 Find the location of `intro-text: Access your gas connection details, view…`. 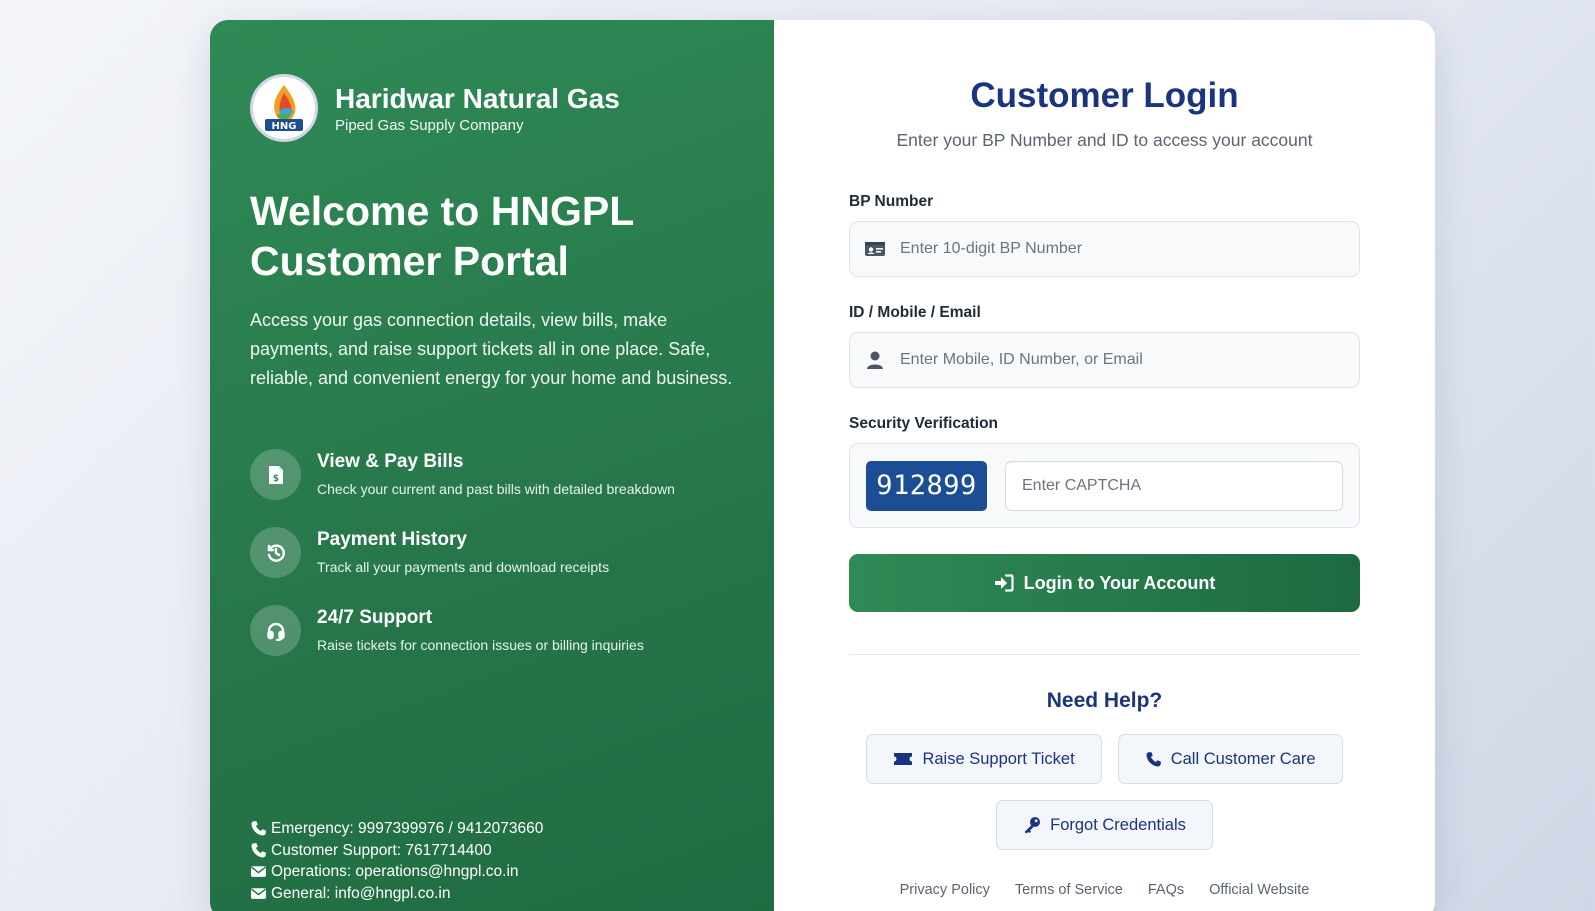

intro-text: Access your gas connection details, view… is located at coordinates (491, 349).